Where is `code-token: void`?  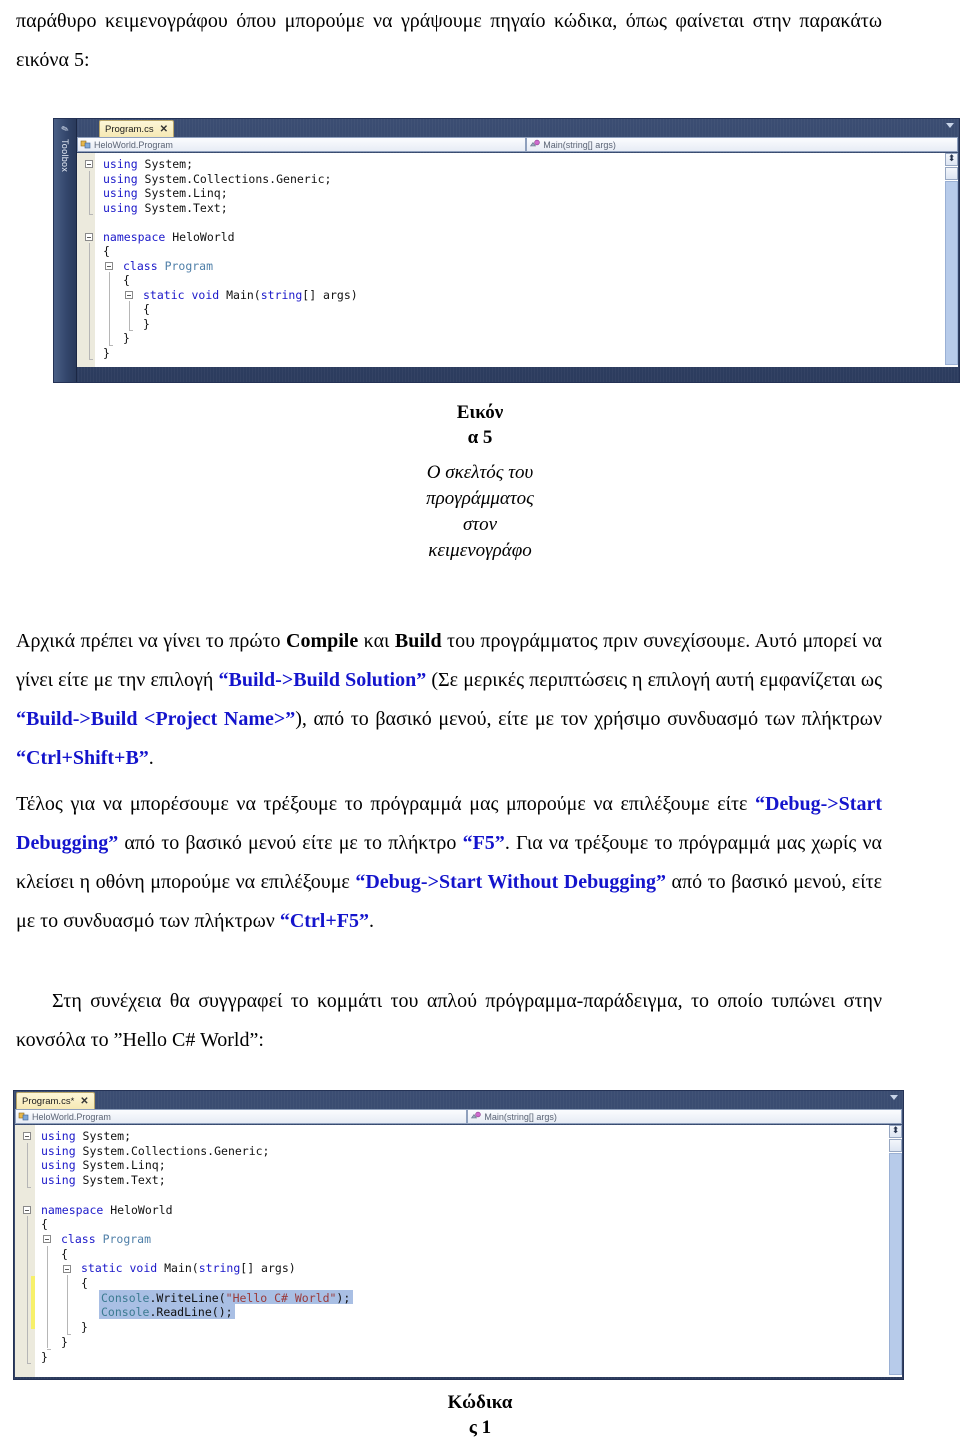
code-token: void is located at coordinates (205, 294).